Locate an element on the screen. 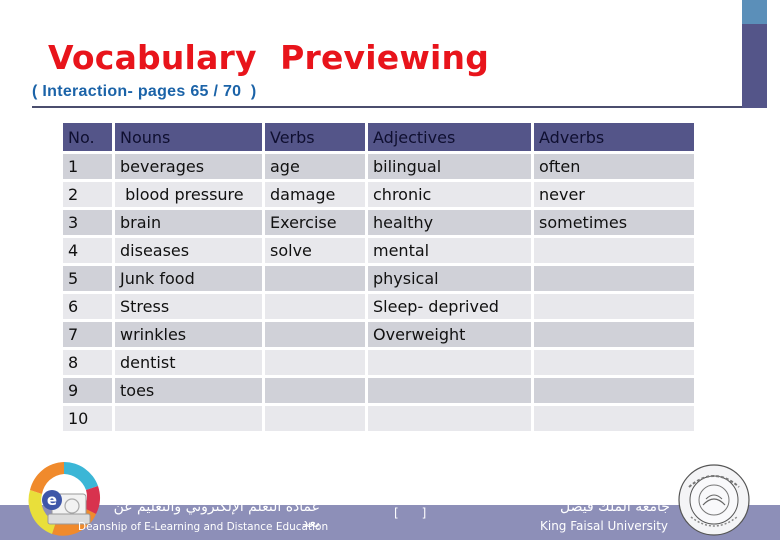 The image size is (780, 540). svg-text: e is located at coordinates (52, 500).